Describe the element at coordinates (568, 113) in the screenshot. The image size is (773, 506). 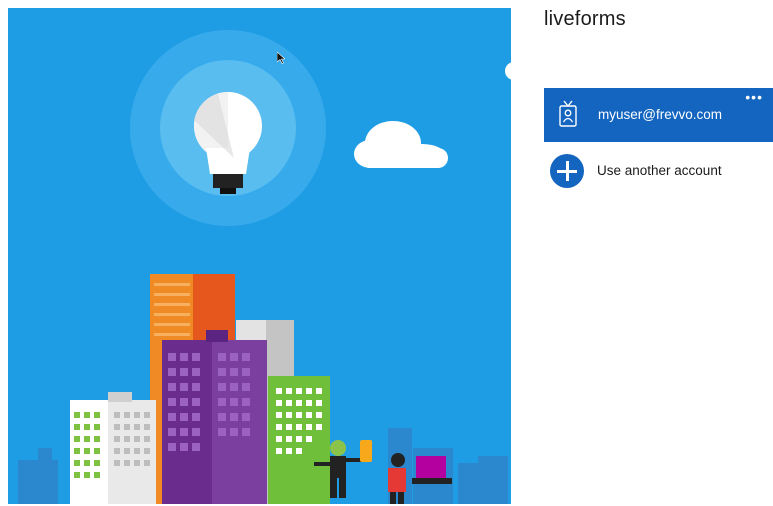
I see `badge-icon` at that location.